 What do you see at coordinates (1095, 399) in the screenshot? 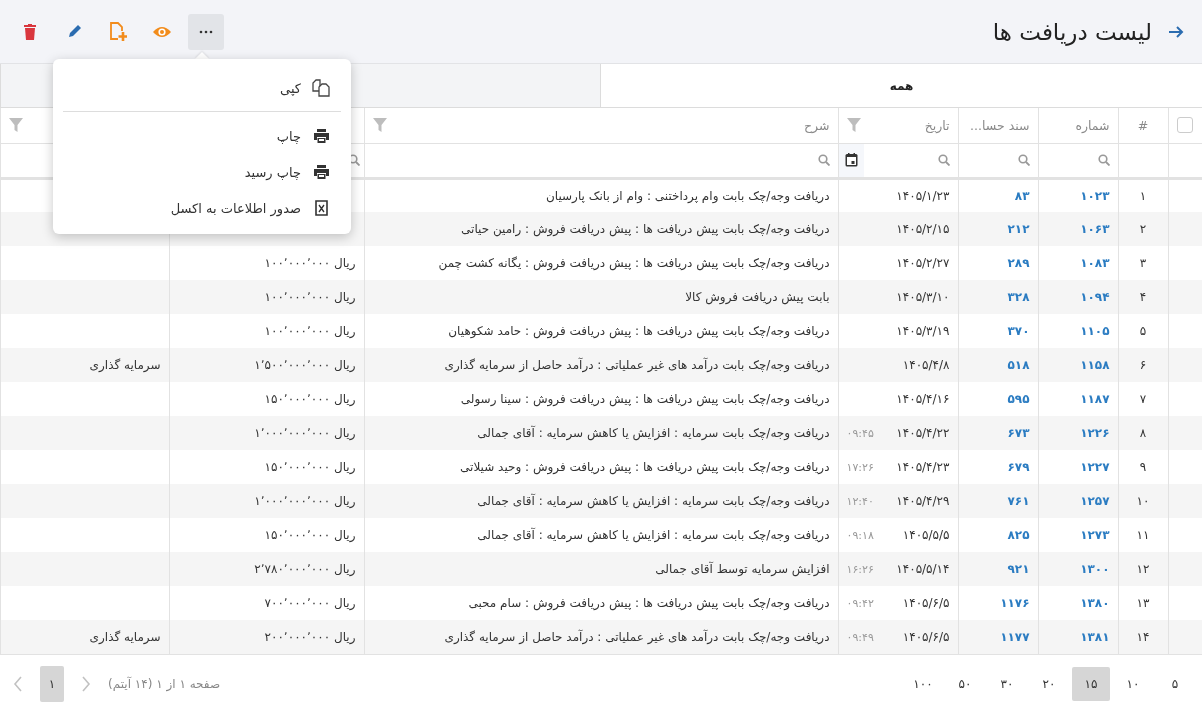
I see `receipt-number-link: ۱۱۸۷` at bounding box center [1095, 399].